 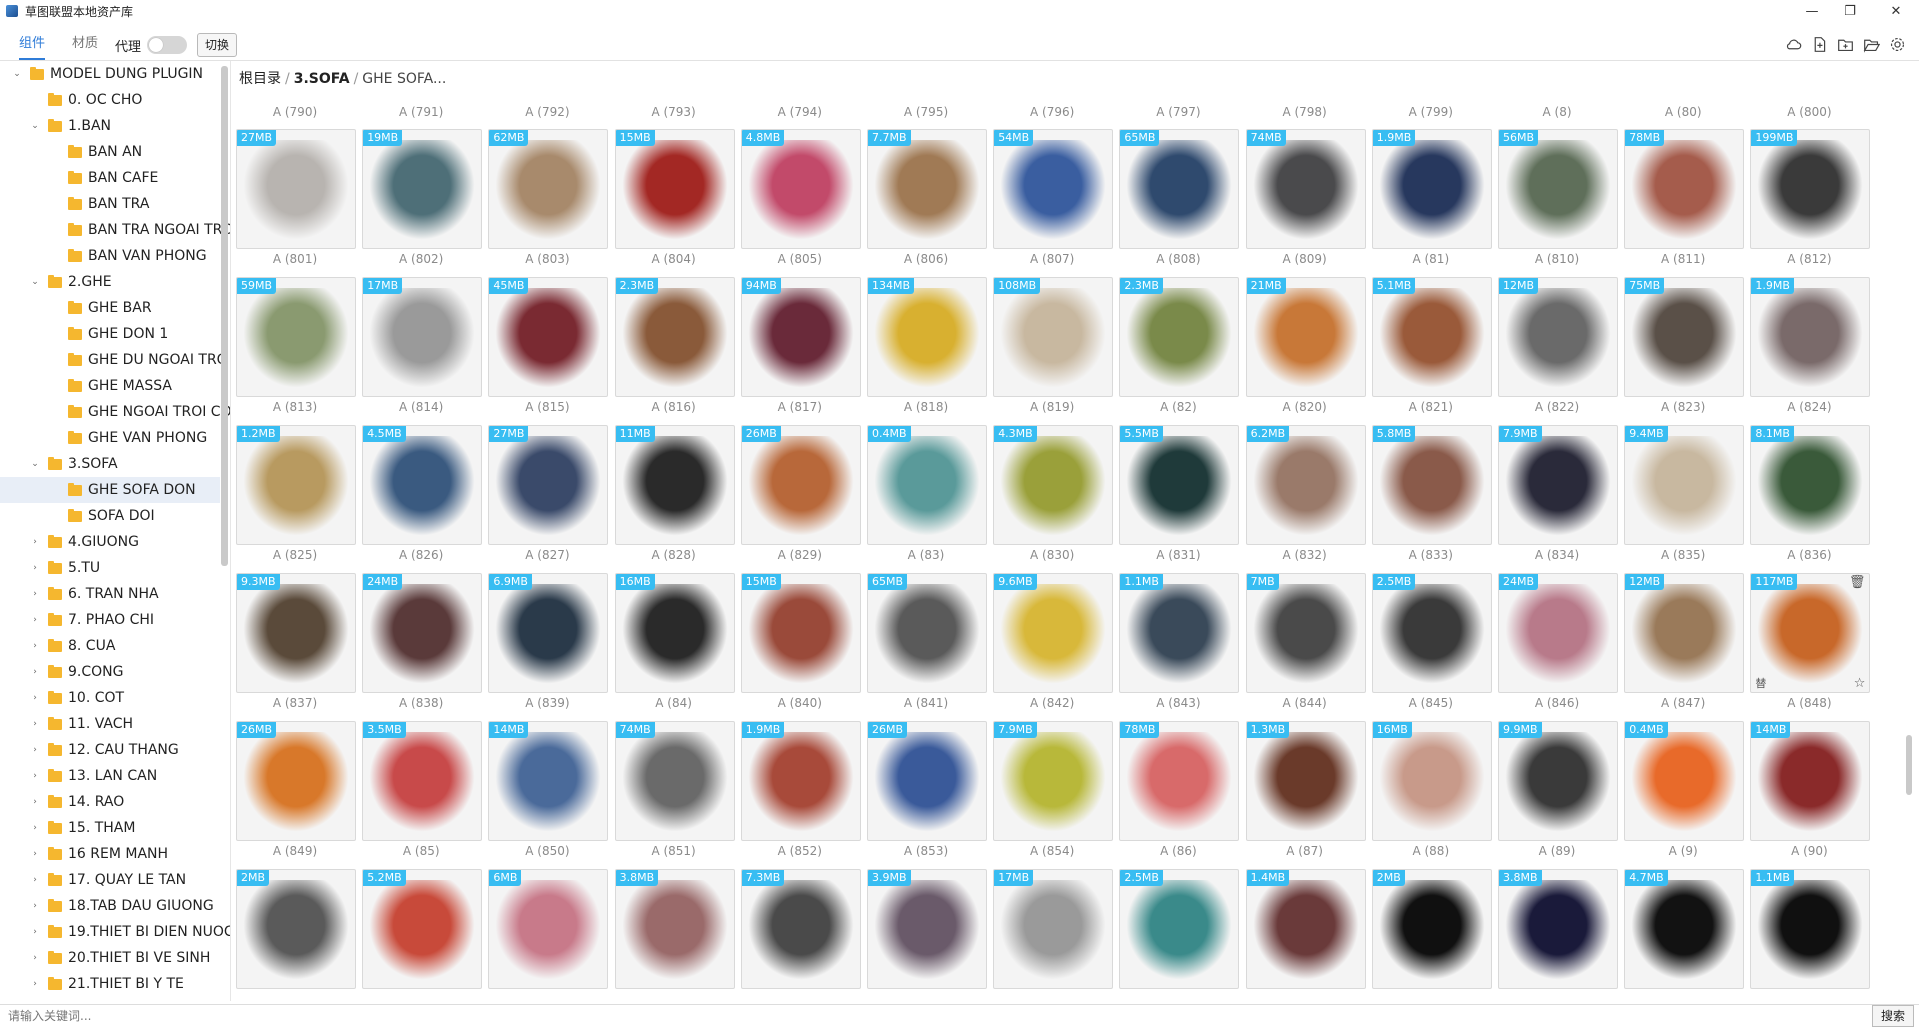 What do you see at coordinates (1558, 485) in the screenshot?
I see `asset-card: 7.9MB` at bounding box center [1558, 485].